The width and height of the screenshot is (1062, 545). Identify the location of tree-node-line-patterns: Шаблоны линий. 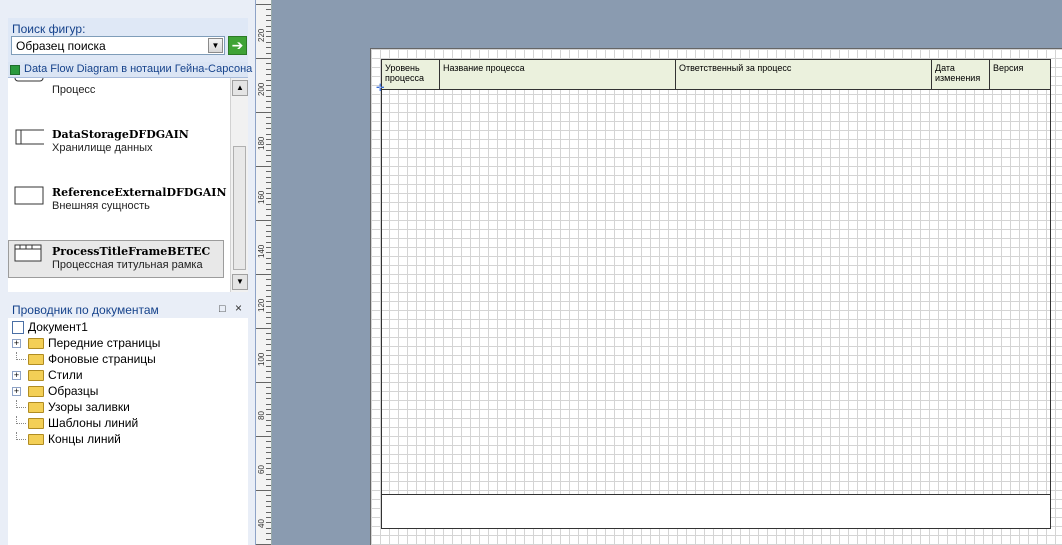
(118, 424).